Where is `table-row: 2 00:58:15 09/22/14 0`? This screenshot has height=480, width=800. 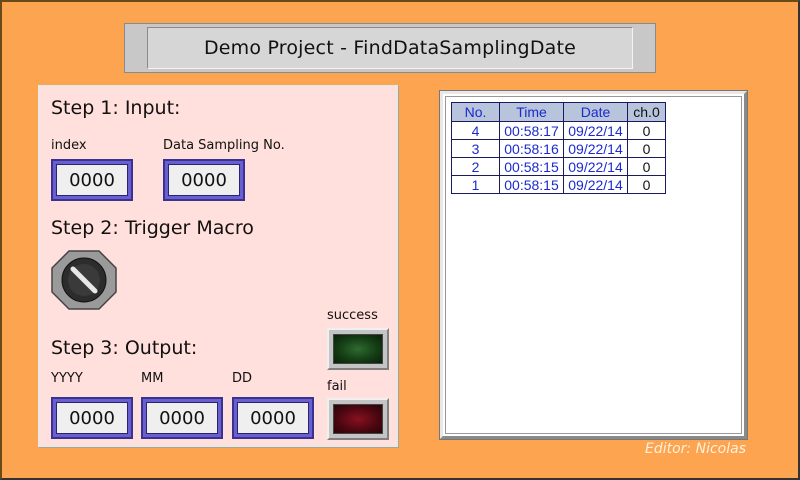 table-row: 2 00:58:15 09/22/14 0 is located at coordinates (558, 166).